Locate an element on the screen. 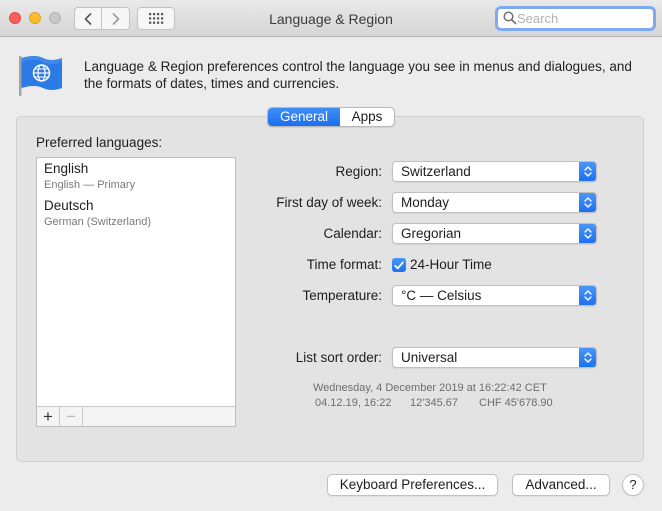 This screenshot has height=511, width=662. chevron-left-icon is located at coordinates (88, 18).